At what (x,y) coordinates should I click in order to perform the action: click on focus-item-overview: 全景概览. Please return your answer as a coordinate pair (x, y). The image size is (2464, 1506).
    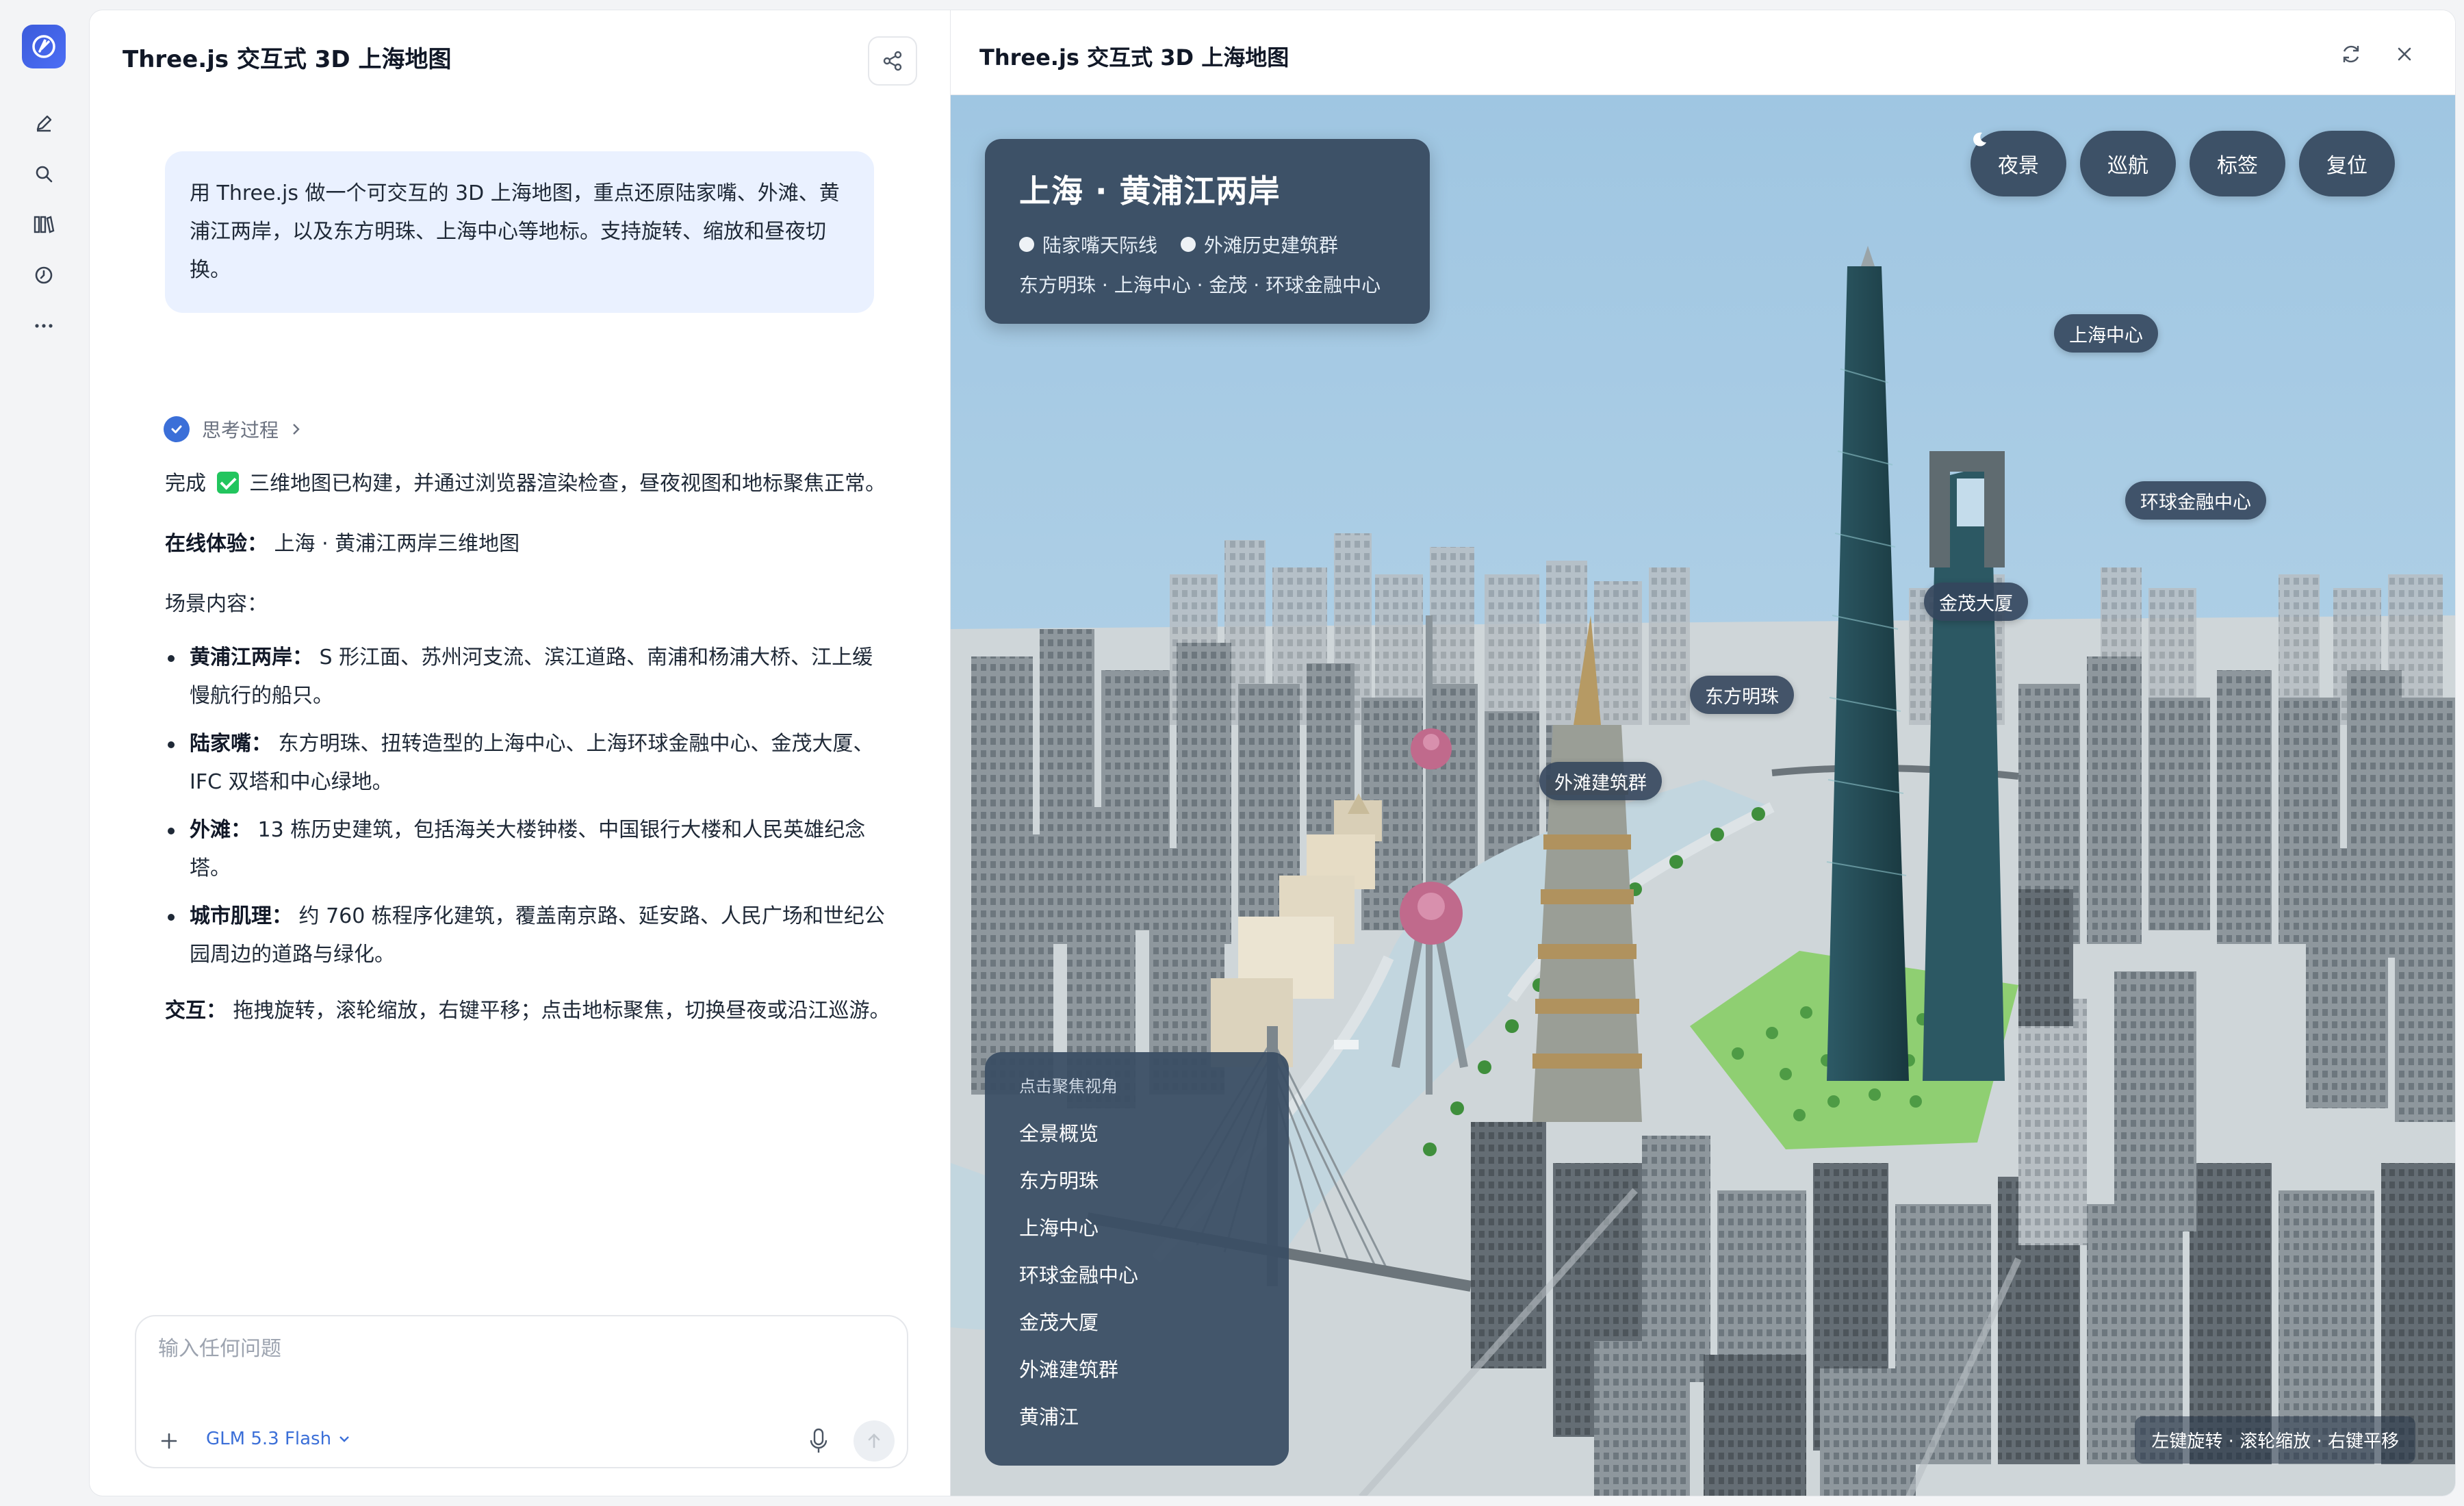
    Looking at the image, I should click on (1137, 1140).